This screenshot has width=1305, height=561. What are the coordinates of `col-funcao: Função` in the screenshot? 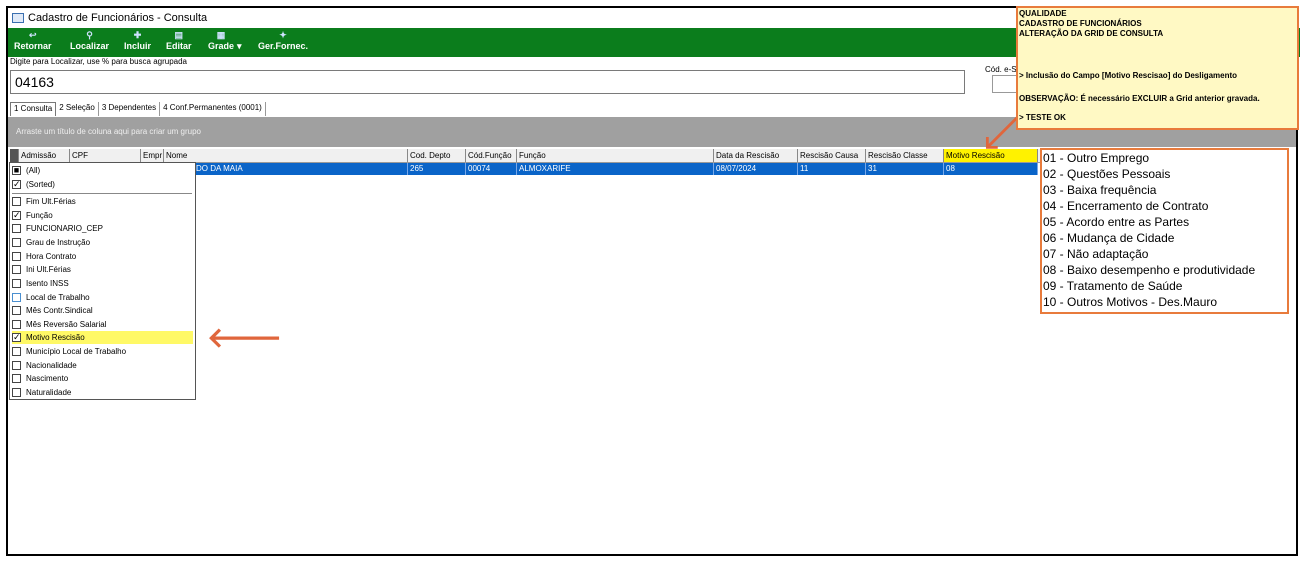 It's located at (615, 155).